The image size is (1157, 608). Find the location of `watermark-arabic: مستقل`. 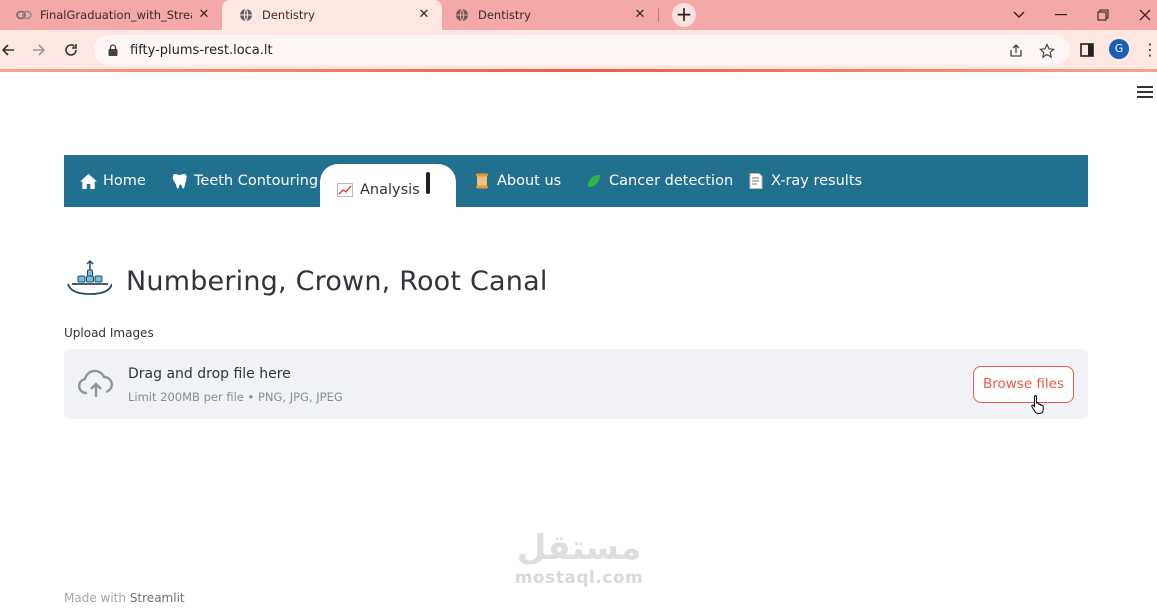

watermark-arabic: مستقل is located at coordinates (579, 548).